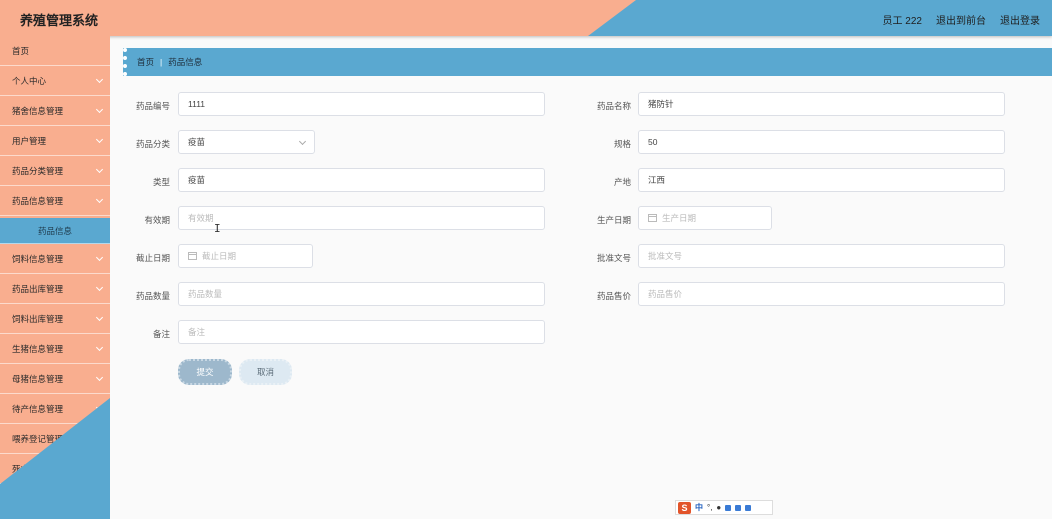 The width and height of the screenshot is (1052, 519). I want to click on validity-label: 有效期, so click(157, 220).